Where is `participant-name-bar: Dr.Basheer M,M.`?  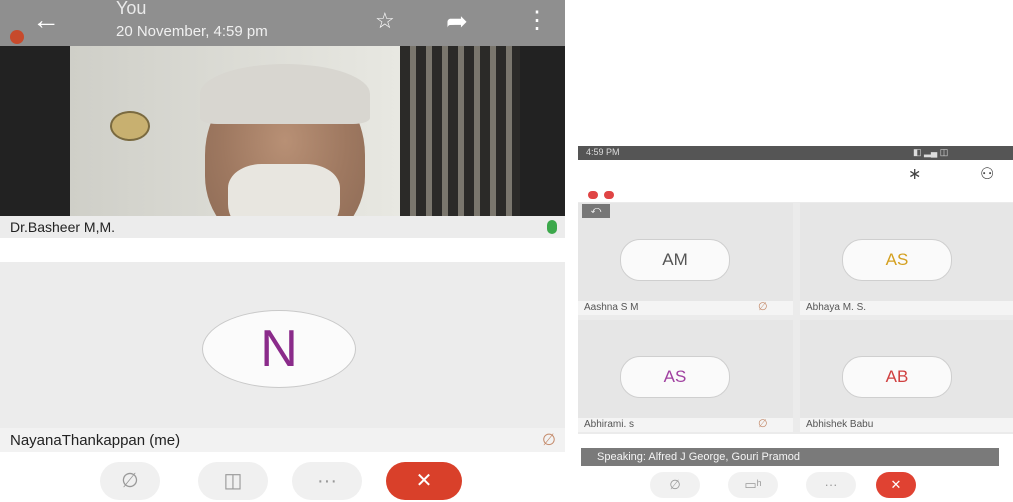
participant-name-bar: Dr.Basheer M,M. is located at coordinates (282, 227).